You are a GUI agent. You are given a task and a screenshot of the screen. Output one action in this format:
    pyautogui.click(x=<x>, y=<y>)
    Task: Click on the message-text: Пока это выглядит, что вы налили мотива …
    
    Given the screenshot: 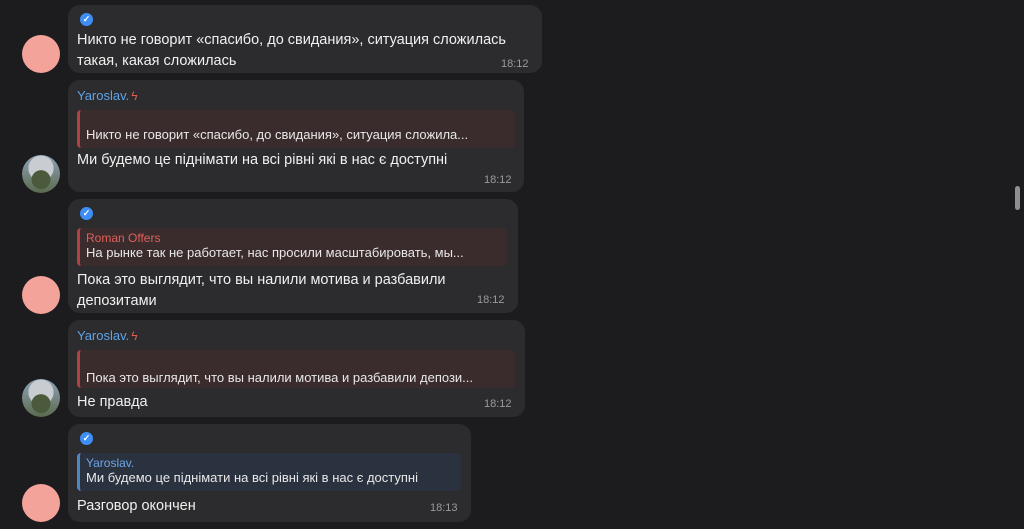 What is the action you would take?
    pyautogui.click(x=261, y=290)
    